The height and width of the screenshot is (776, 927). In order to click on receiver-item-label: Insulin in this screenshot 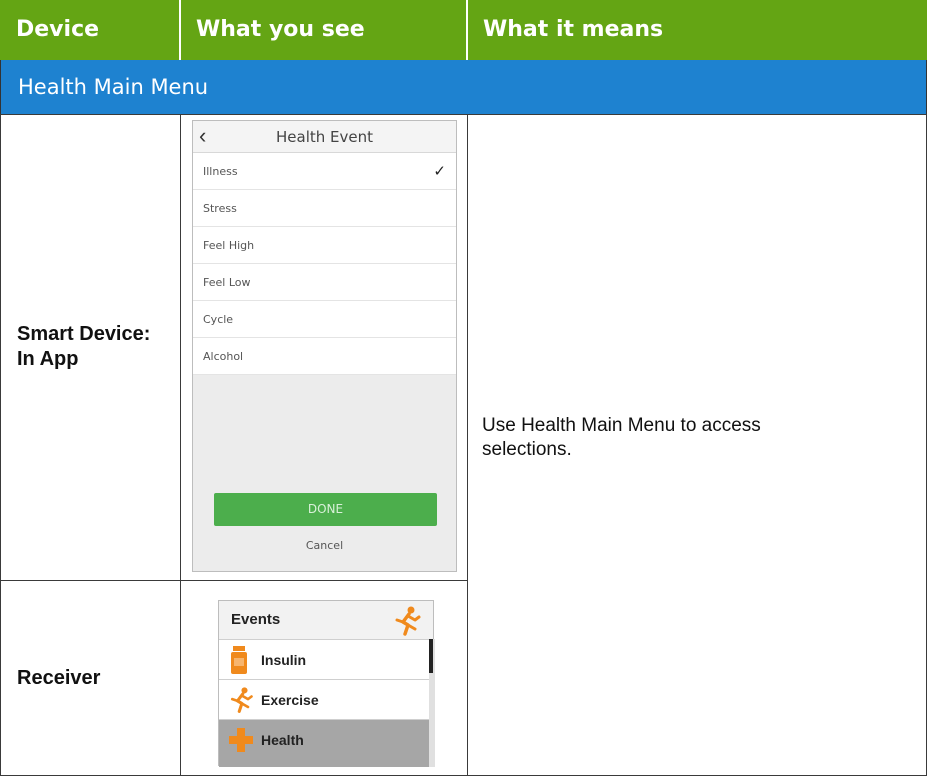, I will do `click(284, 660)`.